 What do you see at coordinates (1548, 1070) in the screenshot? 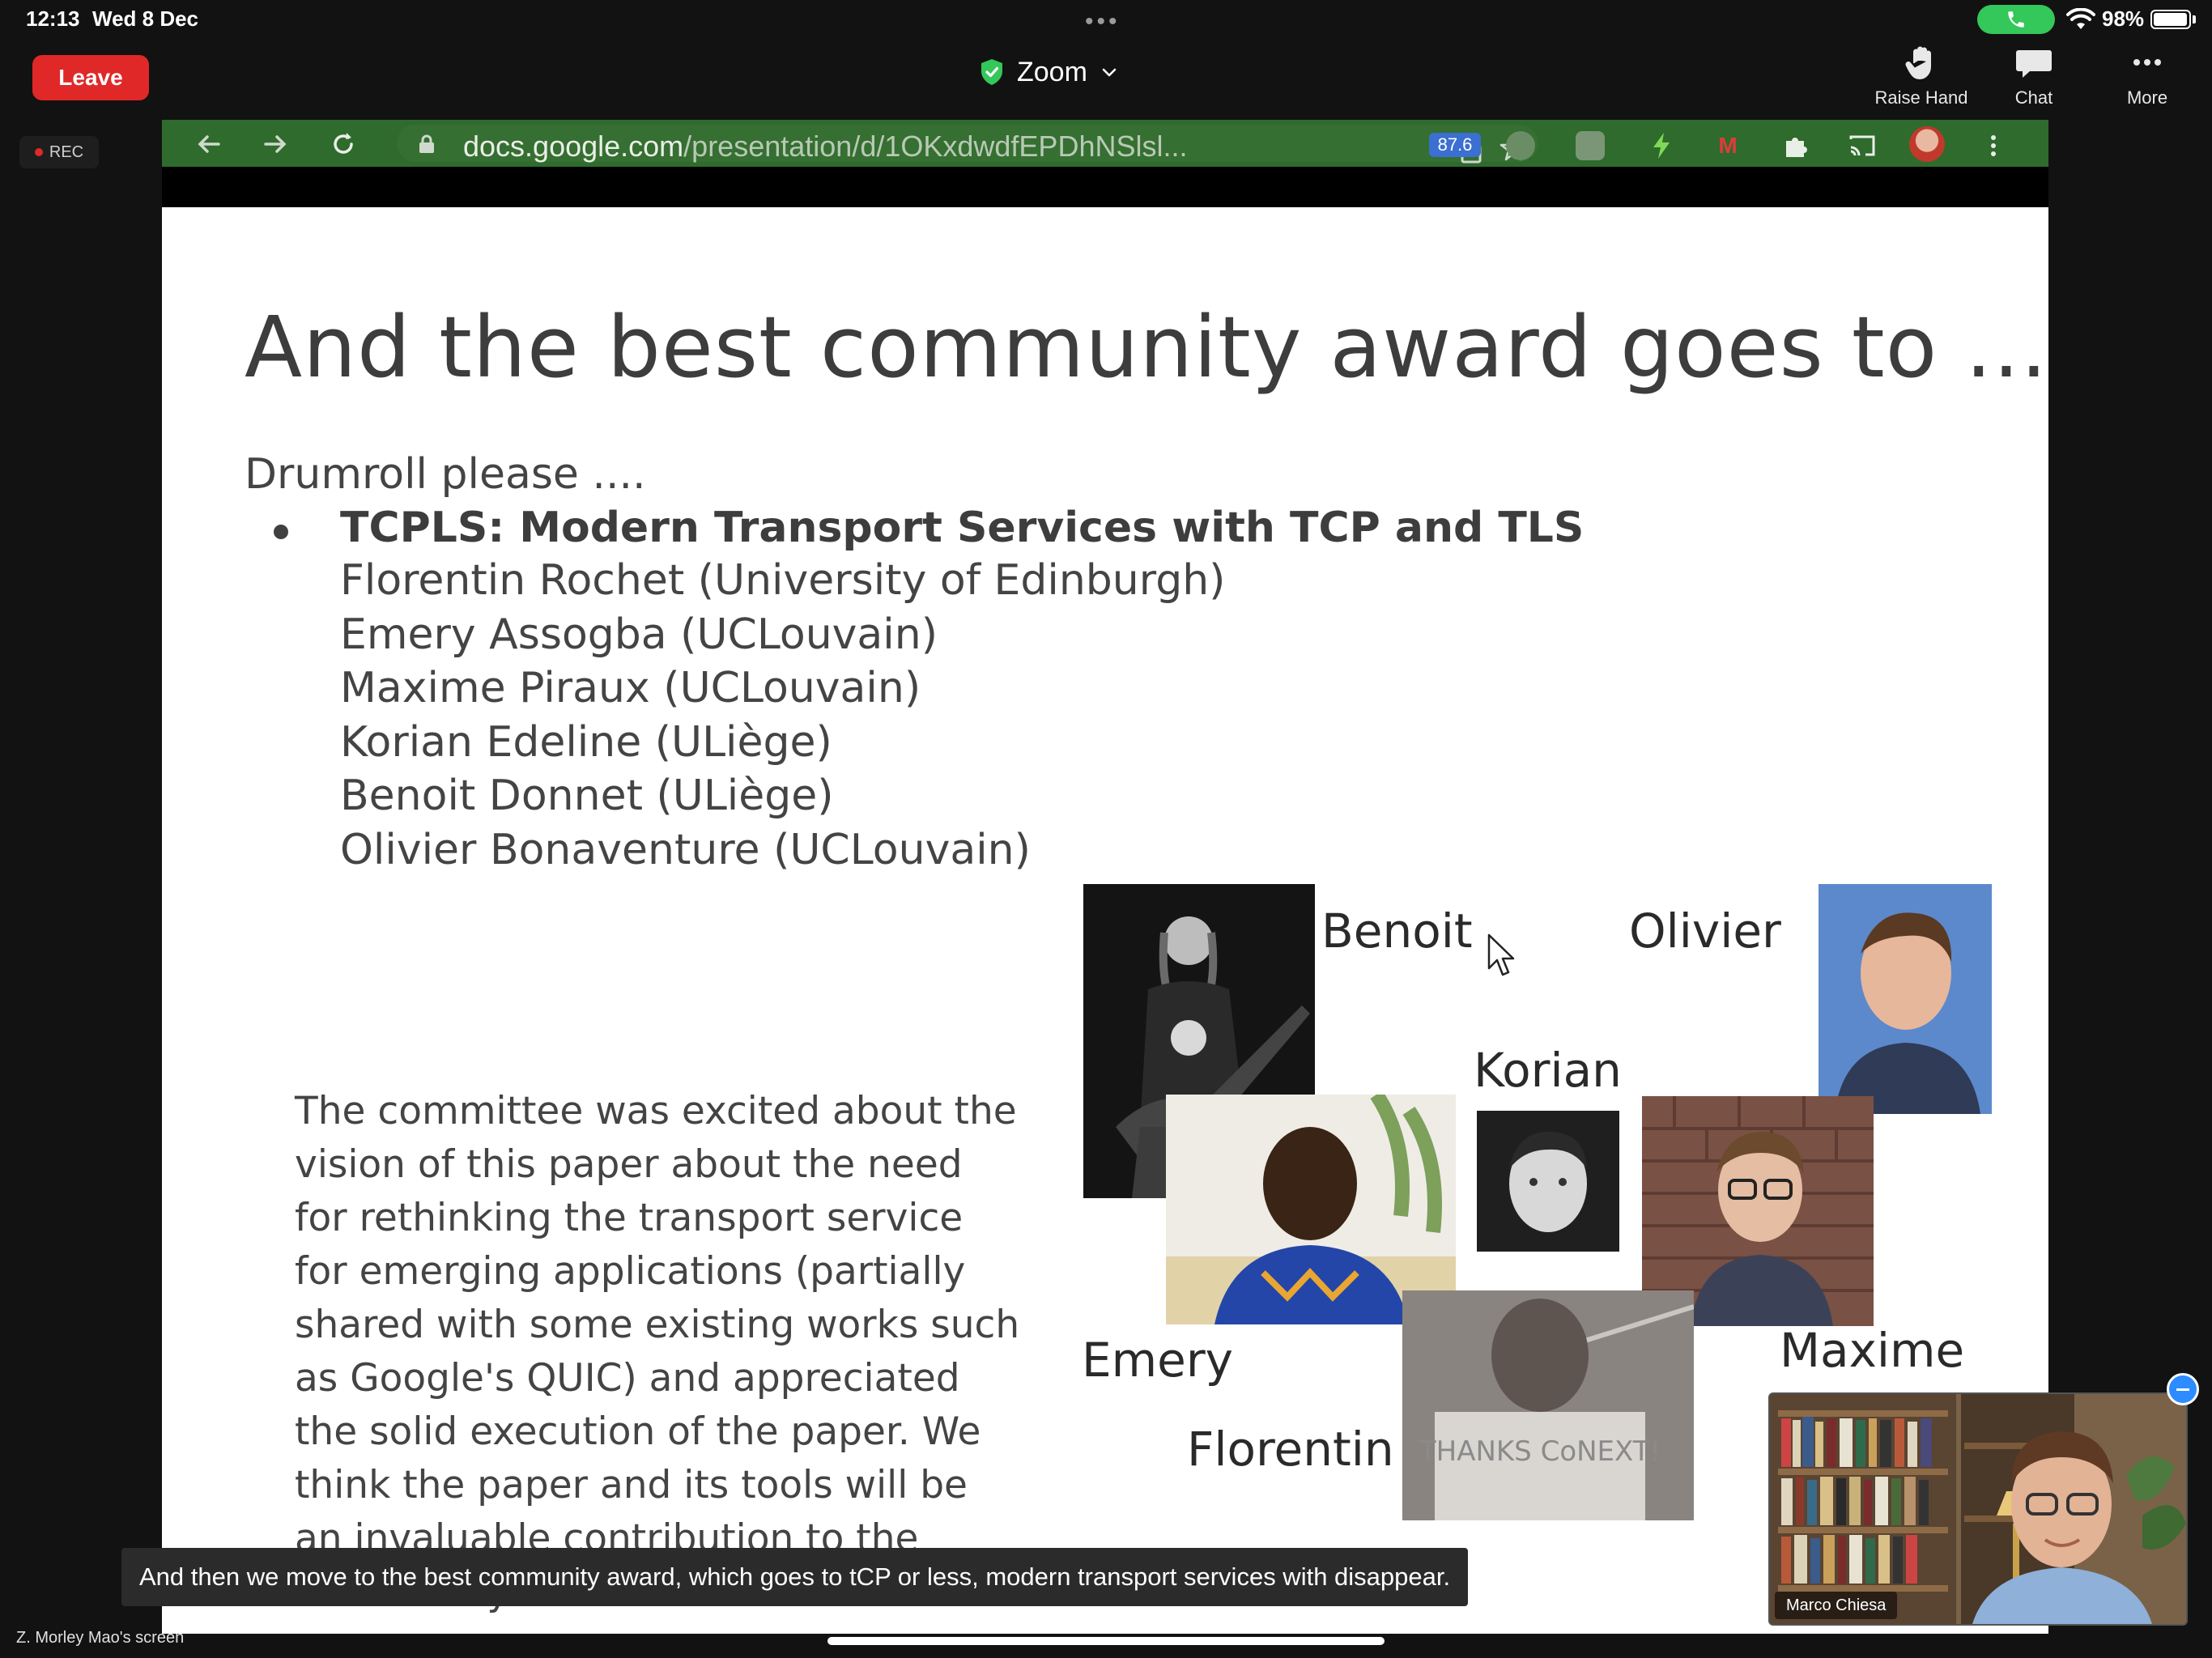
I see `label-korian: Korian` at bounding box center [1548, 1070].